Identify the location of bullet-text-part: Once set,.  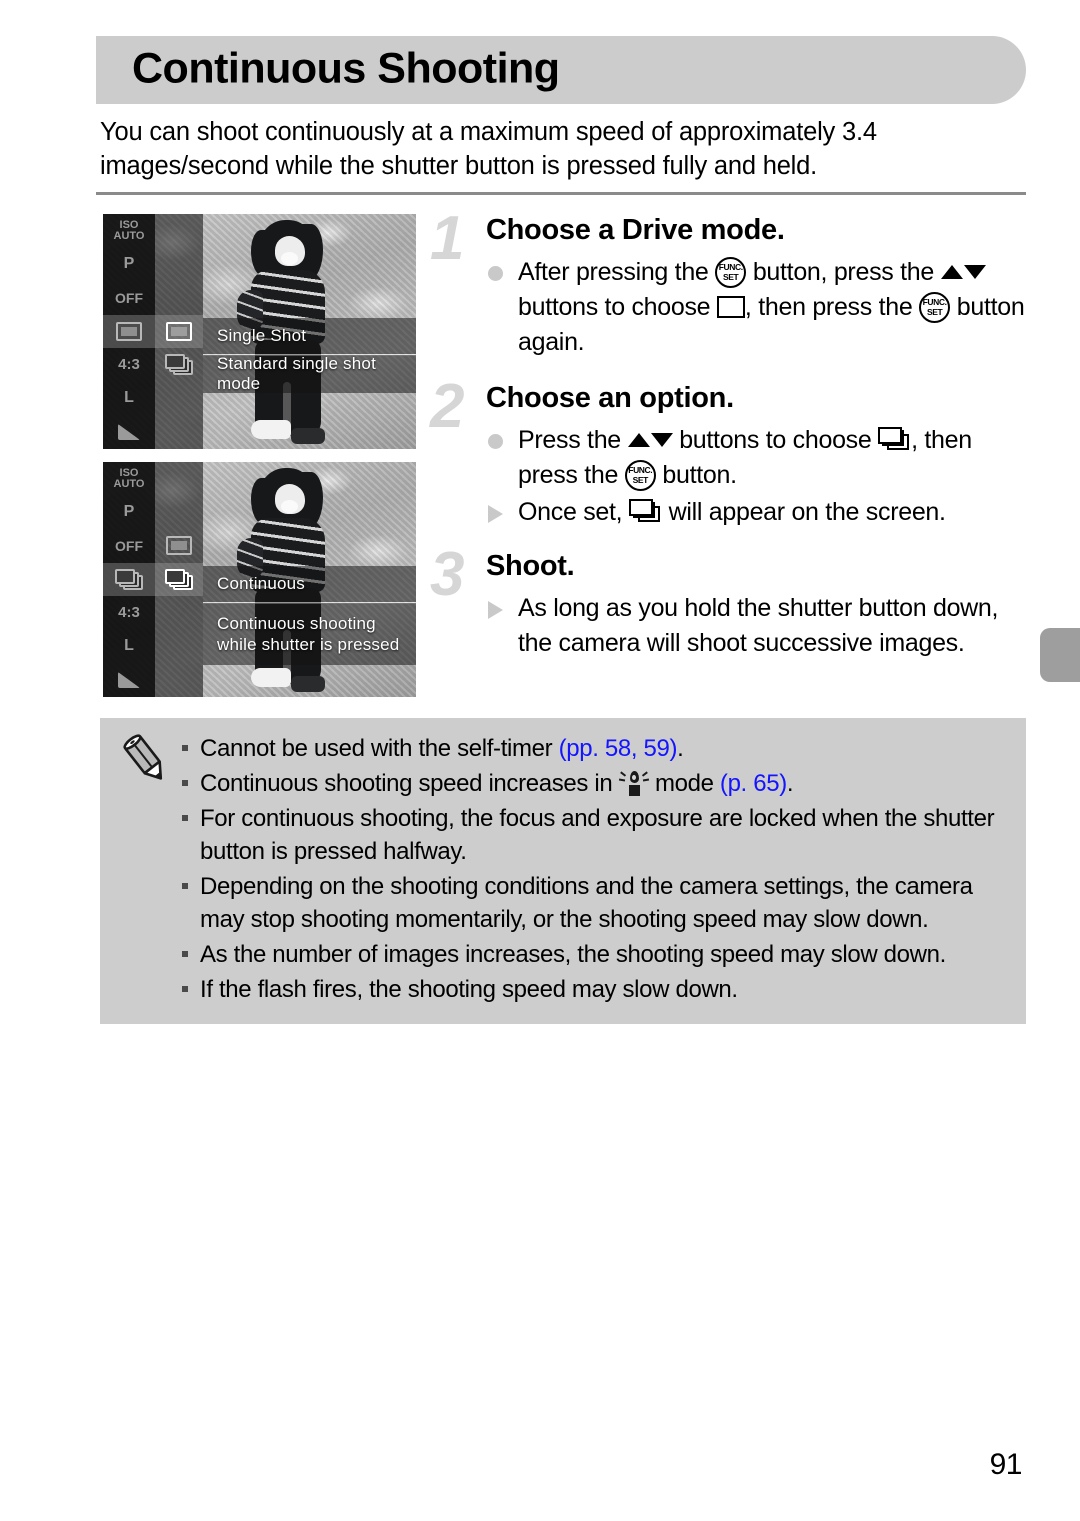
(573, 512).